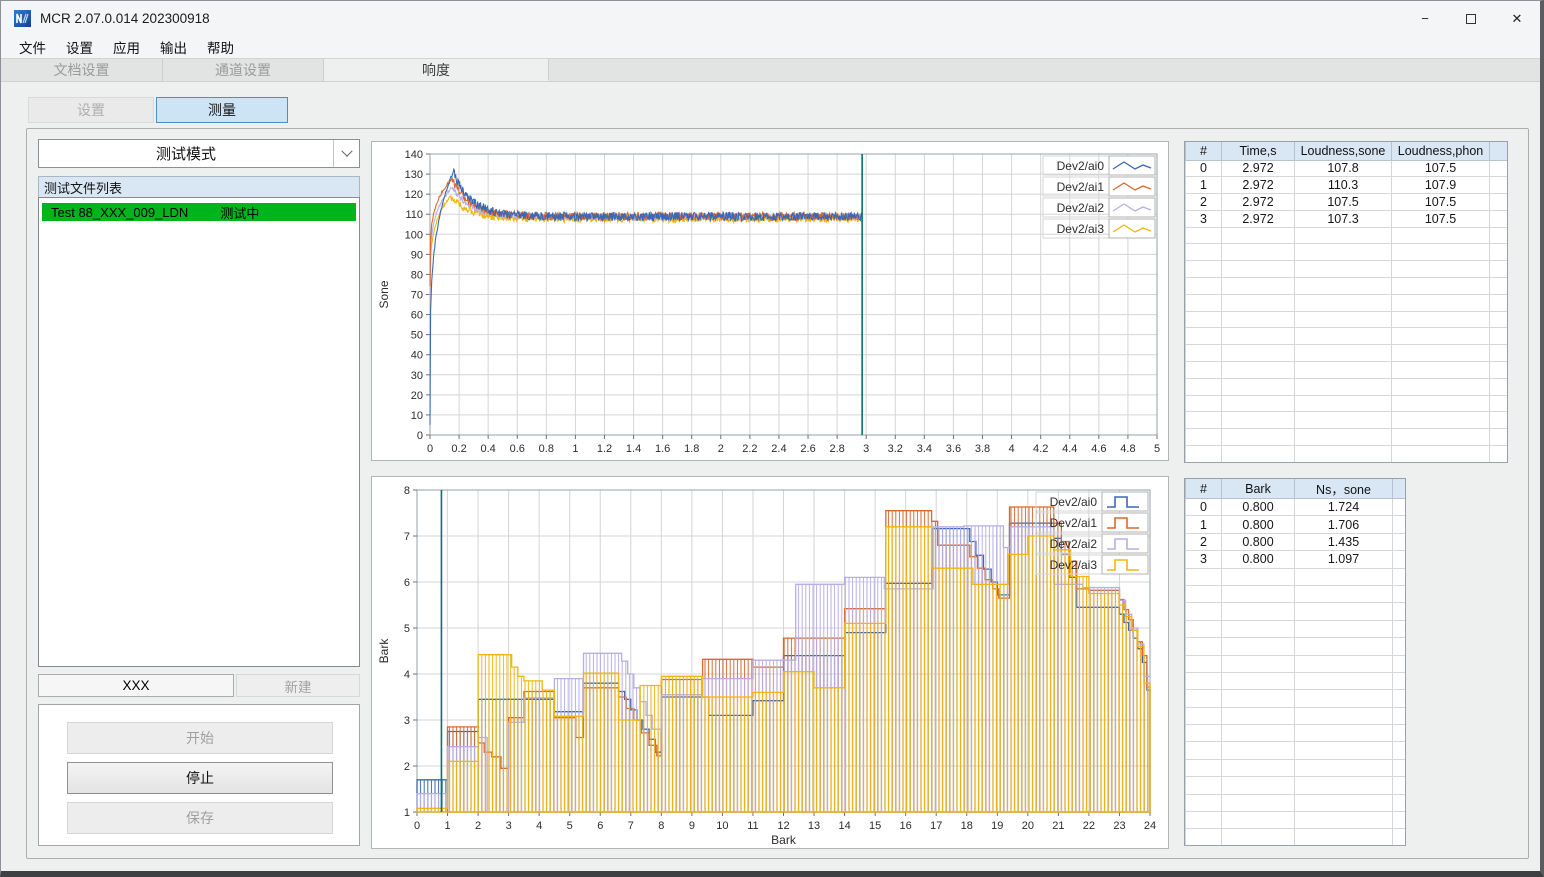 This screenshot has width=1544, height=877. I want to click on svg-text: 2.2, so click(749, 449).